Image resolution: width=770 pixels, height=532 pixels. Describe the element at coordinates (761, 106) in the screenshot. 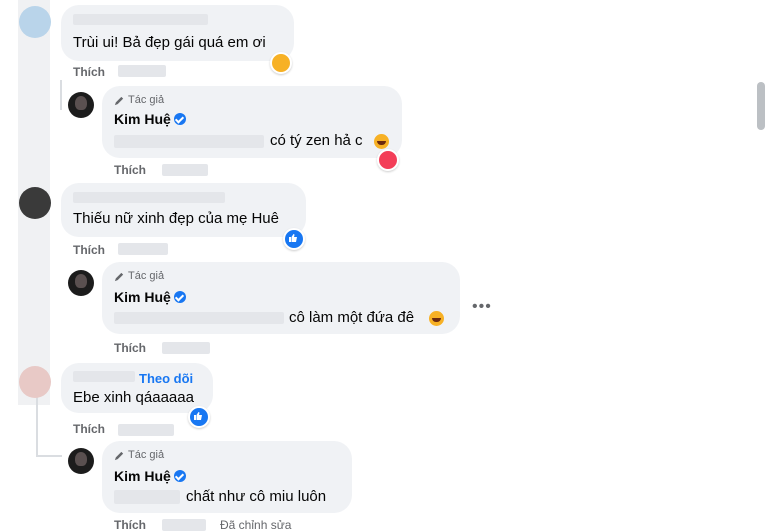

I see `scrollbar-thumb` at that location.